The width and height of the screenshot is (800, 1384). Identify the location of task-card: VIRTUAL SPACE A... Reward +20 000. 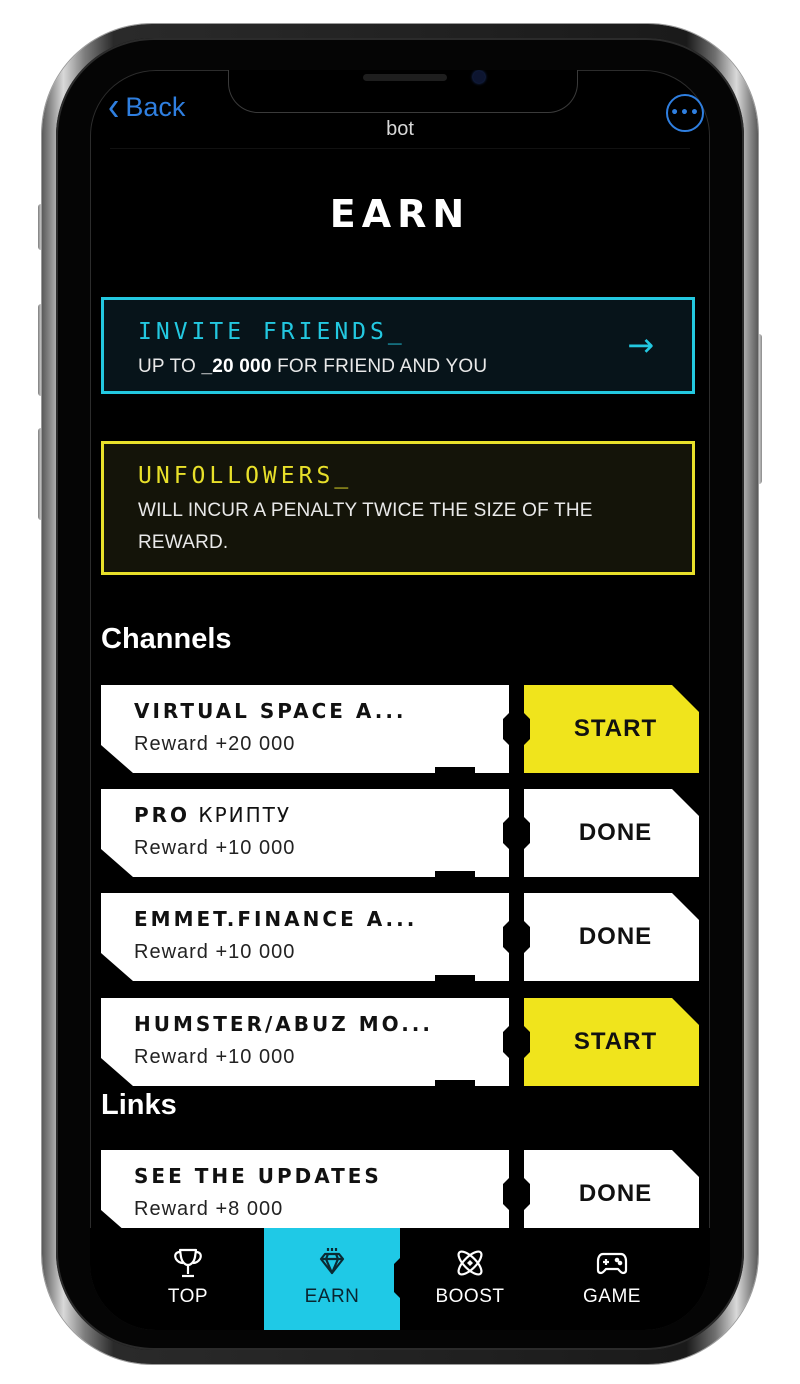
(305, 729).